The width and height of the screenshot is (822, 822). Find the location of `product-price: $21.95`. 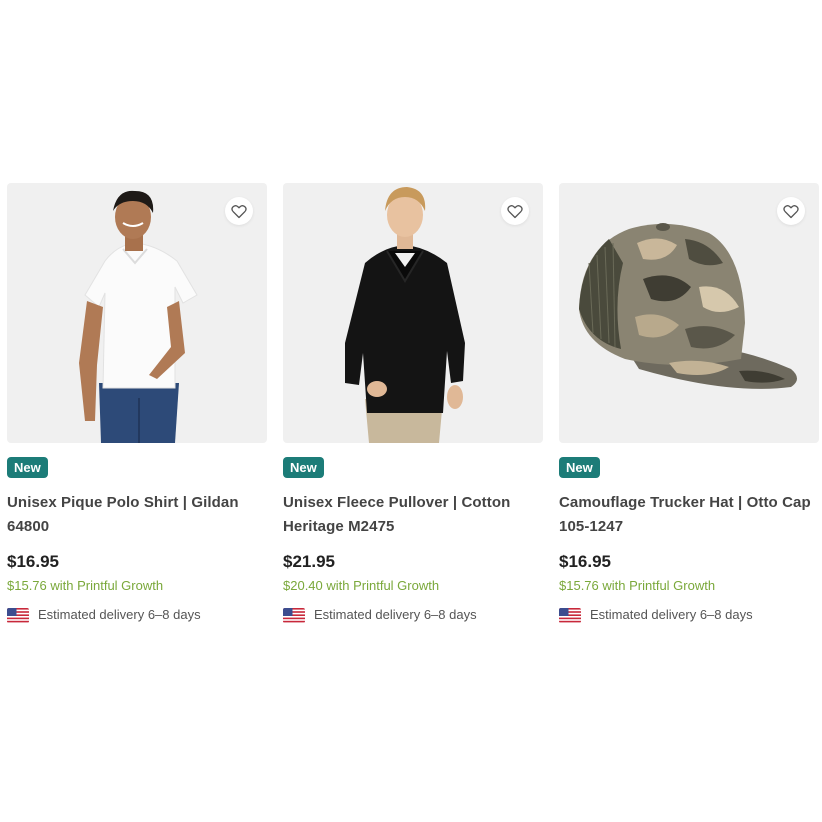

product-price: $21.95 is located at coordinates (309, 561).